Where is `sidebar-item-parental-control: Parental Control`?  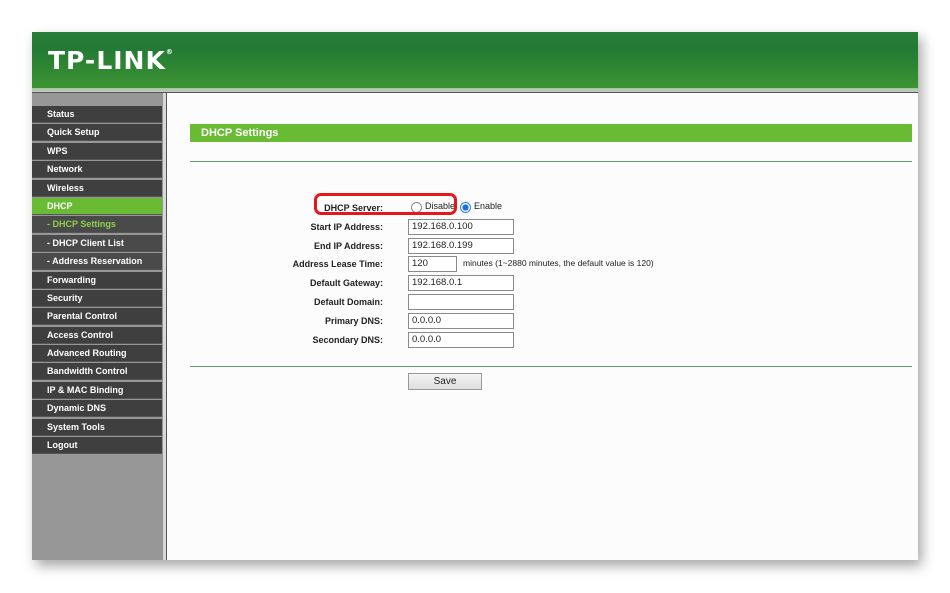 sidebar-item-parental-control: Parental Control is located at coordinates (97, 317).